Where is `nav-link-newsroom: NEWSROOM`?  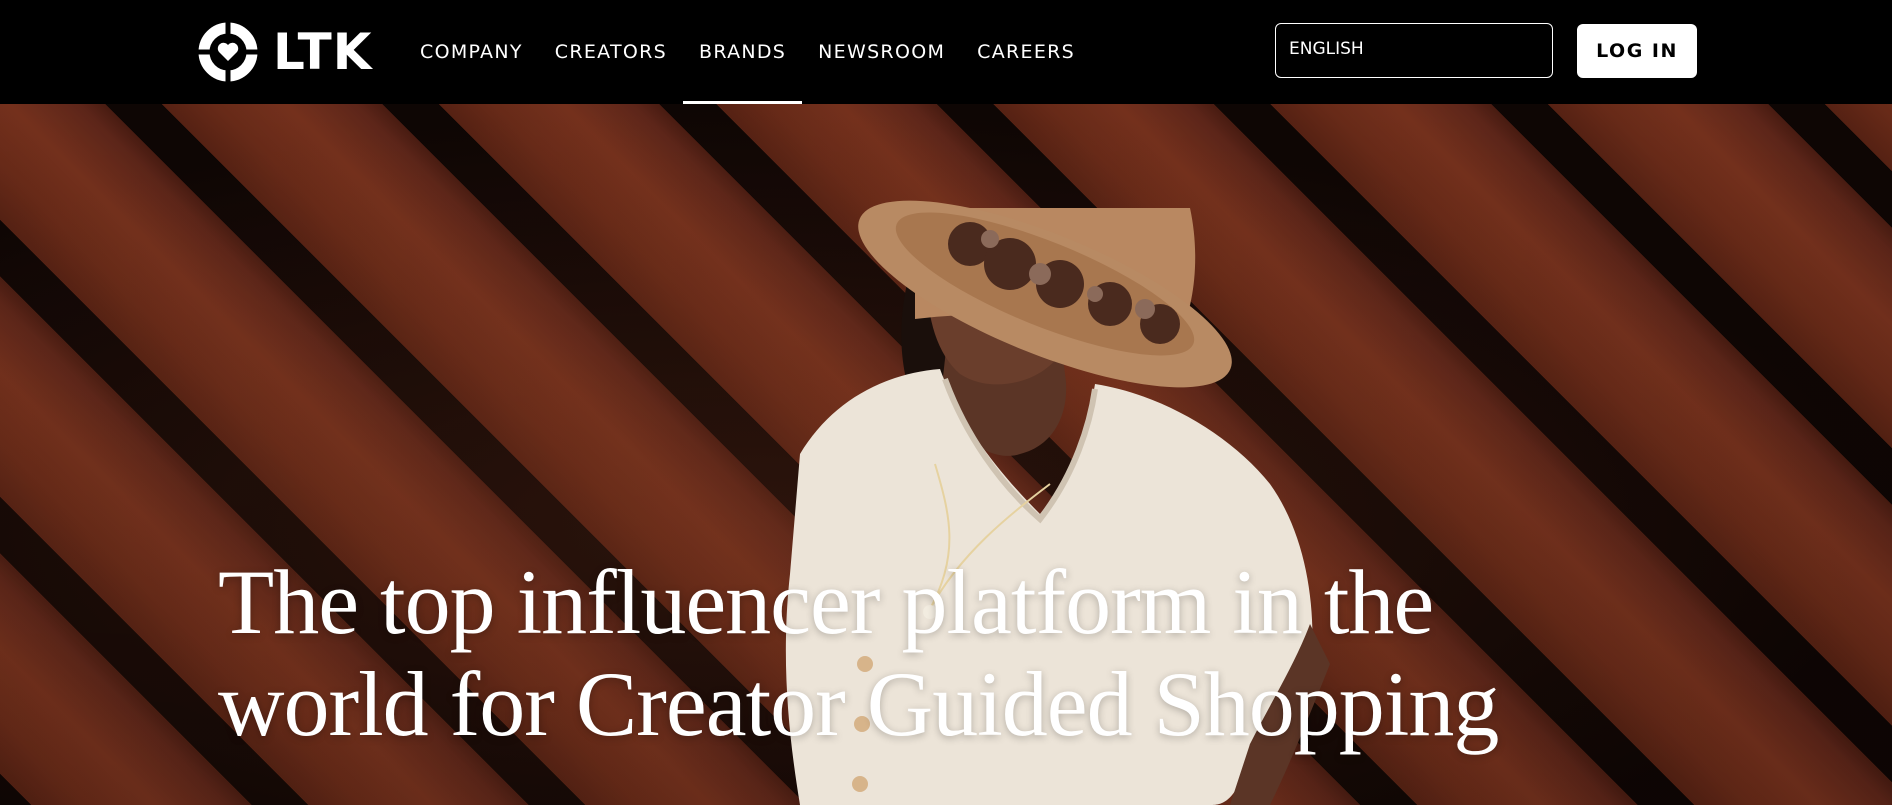 nav-link-newsroom: NEWSROOM is located at coordinates (881, 52).